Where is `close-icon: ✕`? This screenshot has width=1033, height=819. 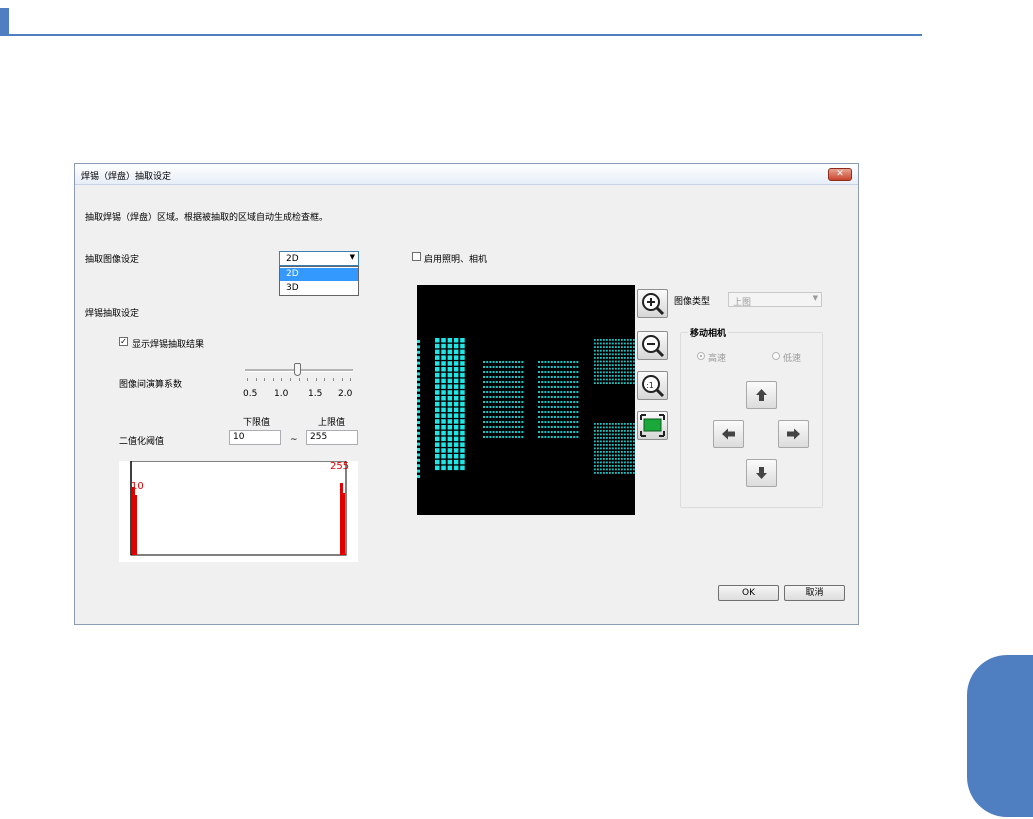 close-icon: ✕ is located at coordinates (840, 174).